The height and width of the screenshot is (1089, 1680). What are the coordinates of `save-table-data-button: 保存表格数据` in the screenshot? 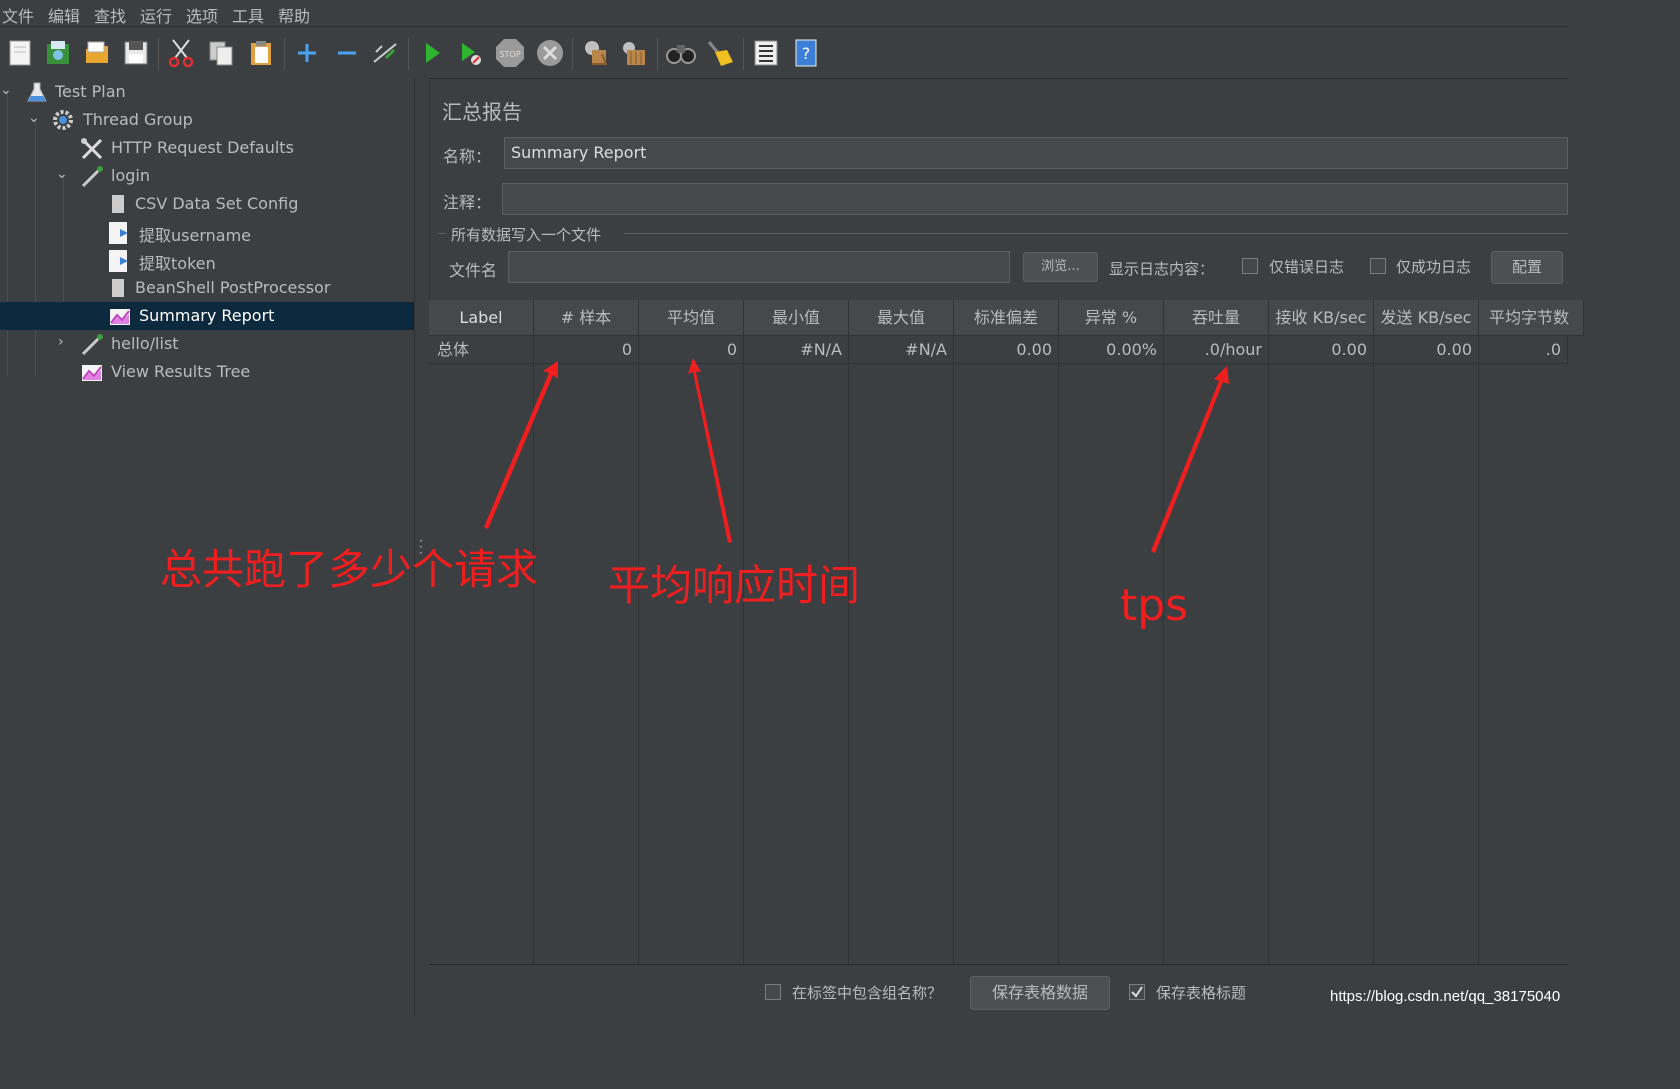 It's located at (1040, 993).